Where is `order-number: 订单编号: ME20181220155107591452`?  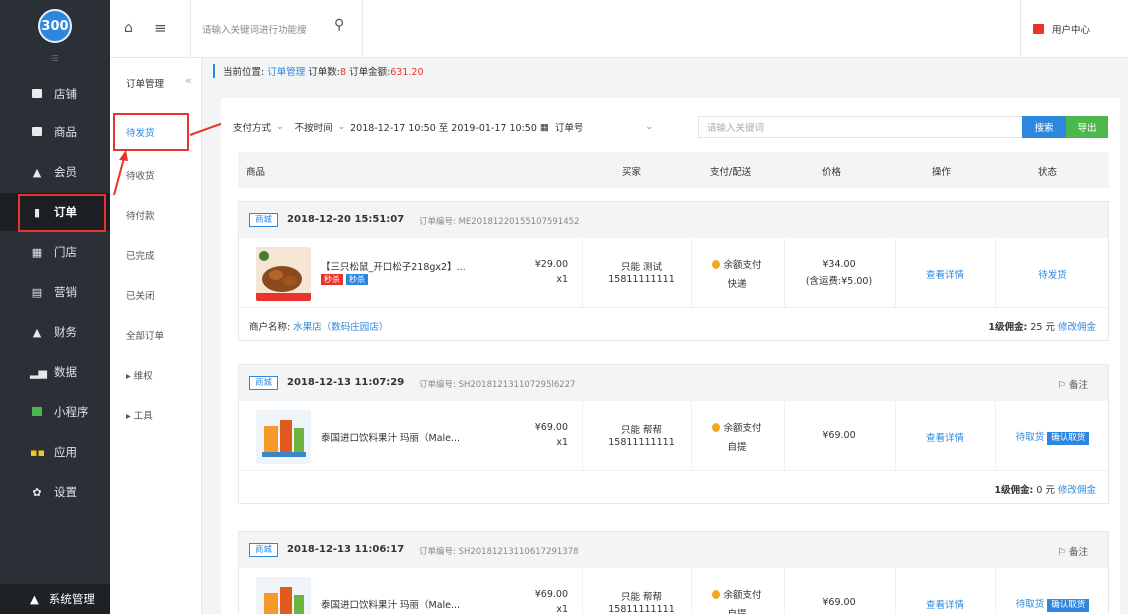 order-number: 订单编号: ME20181220155107591452 is located at coordinates (499, 222).